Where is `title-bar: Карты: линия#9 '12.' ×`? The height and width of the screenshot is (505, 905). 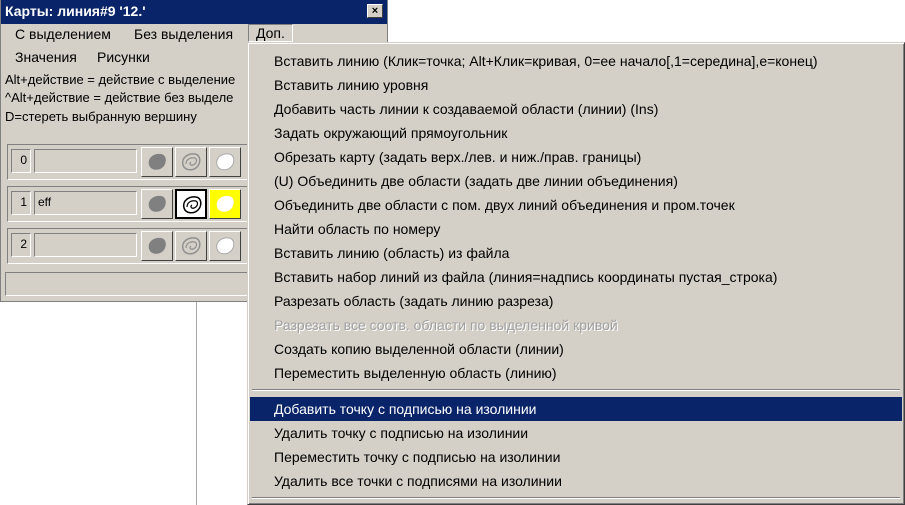 title-bar: Карты: линия#9 '12.' × is located at coordinates (194, 12).